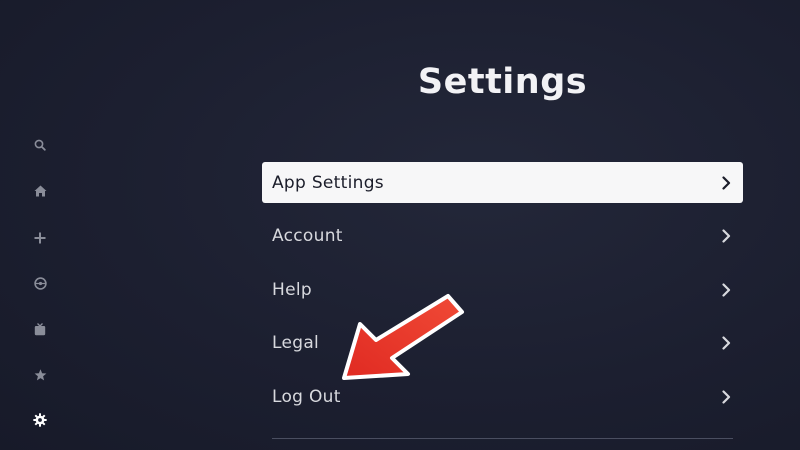  Describe the element at coordinates (502, 236) in the screenshot. I see `menu-item-account: Account` at that location.